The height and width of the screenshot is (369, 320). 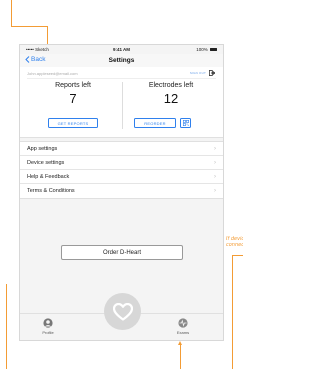 What do you see at coordinates (179, 343) in the screenshot?
I see `annotation-arrow` at bounding box center [179, 343].